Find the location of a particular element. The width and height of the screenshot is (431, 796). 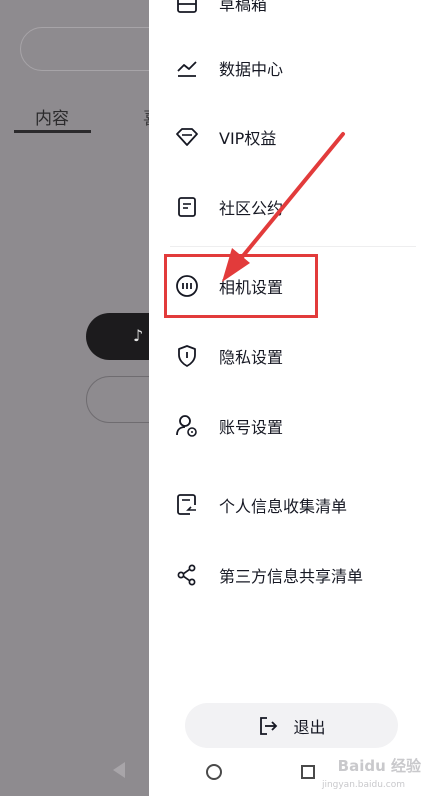

annotation-highlight-box is located at coordinates (241, 286).